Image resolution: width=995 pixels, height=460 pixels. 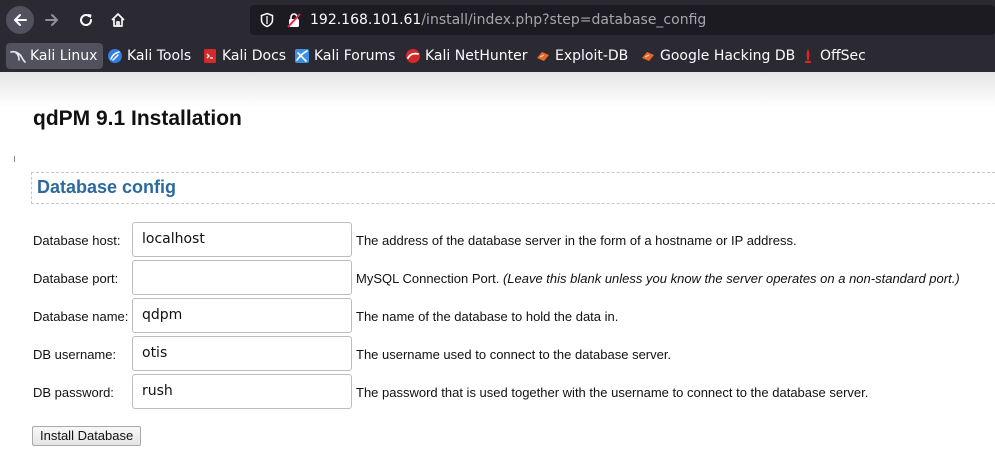 I want to click on bookmark-label: Kali Tools, so click(x=159, y=56).